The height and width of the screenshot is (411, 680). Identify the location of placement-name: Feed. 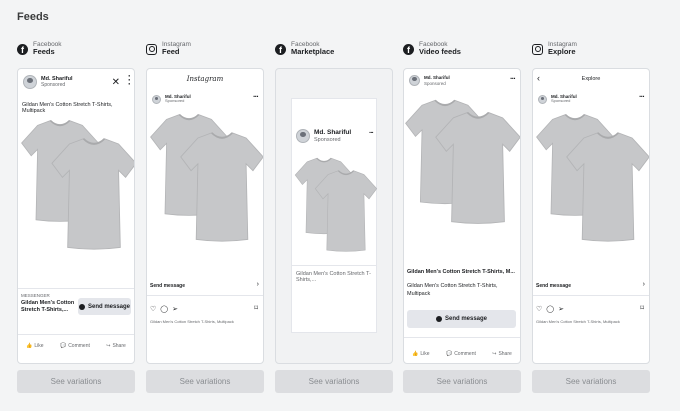
(171, 52).